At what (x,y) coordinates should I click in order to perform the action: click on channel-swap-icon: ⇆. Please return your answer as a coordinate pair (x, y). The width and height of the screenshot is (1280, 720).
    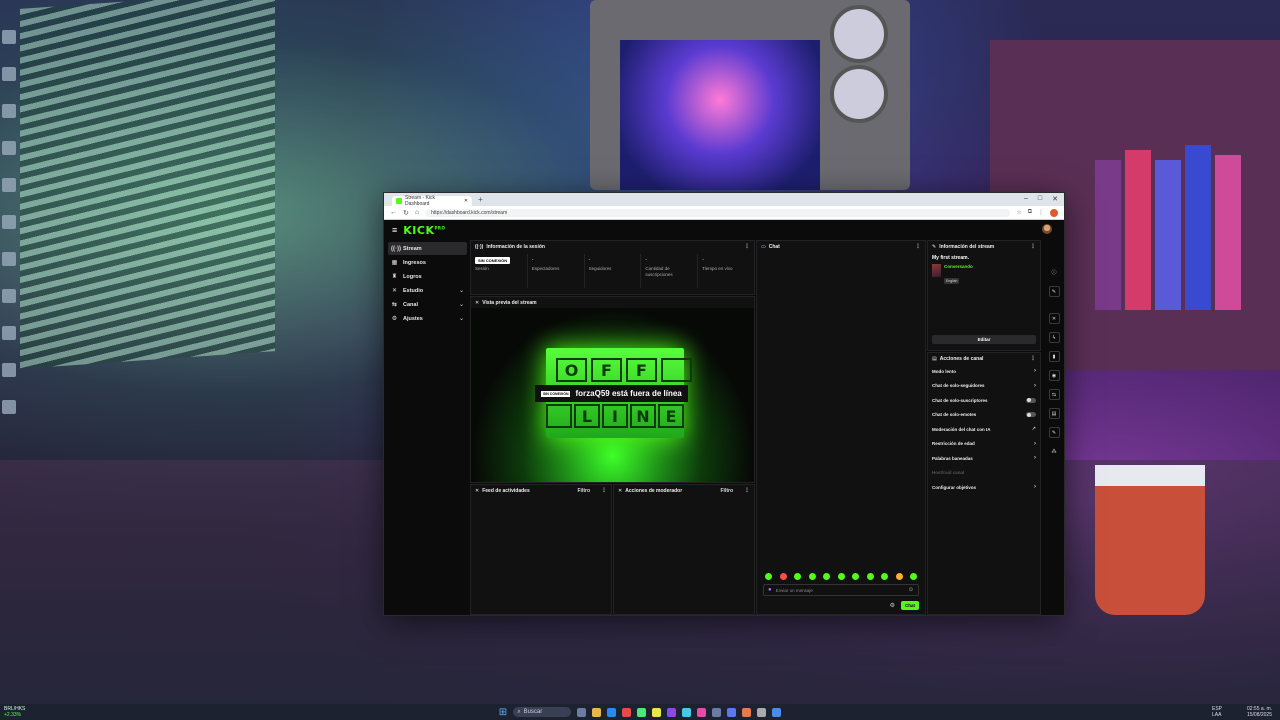
    Looking at the image, I should click on (1054, 394).